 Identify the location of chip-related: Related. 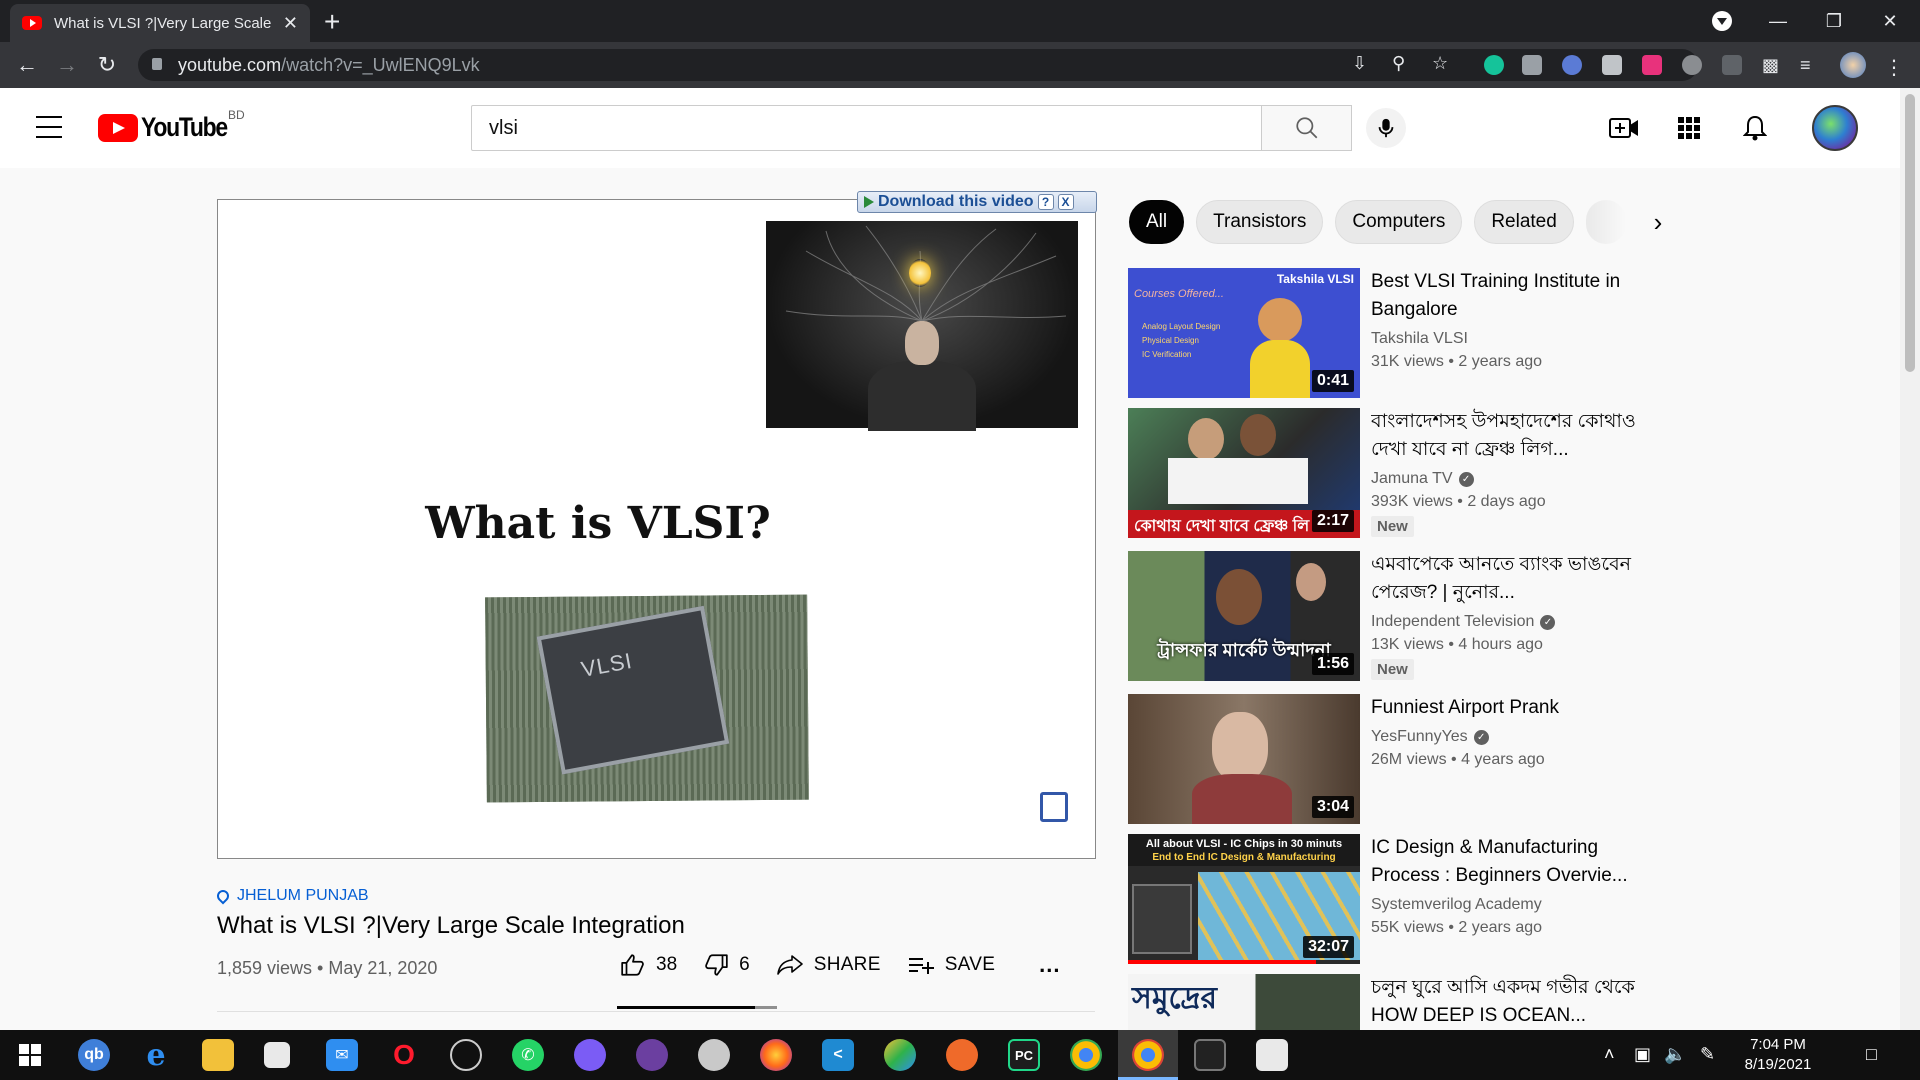
(1524, 222).